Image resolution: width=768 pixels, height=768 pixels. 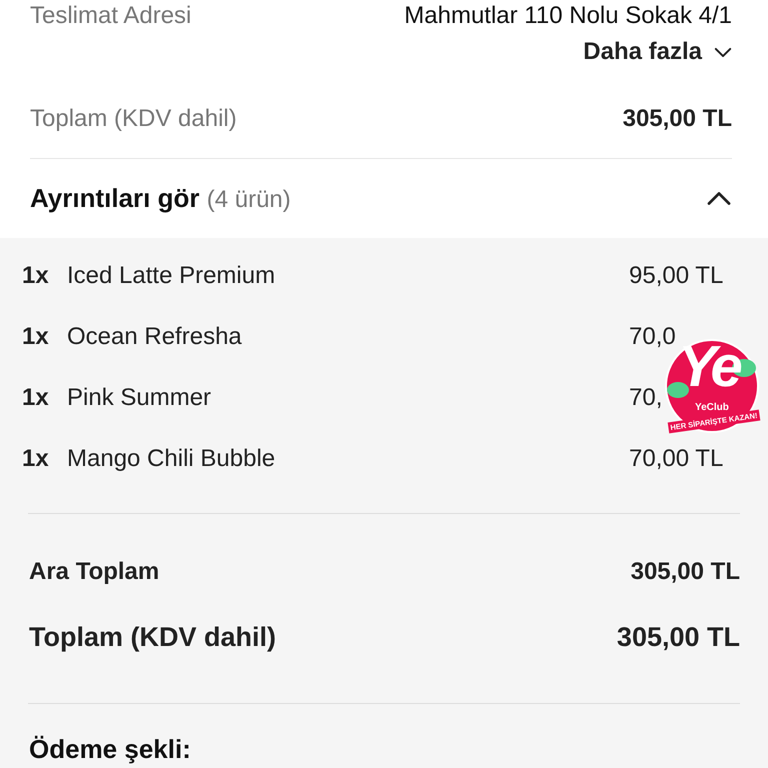 What do you see at coordinates (677, 119) in the screenshot?
I see `total-value: 305,00 TL` at bounding box center [677, 119].